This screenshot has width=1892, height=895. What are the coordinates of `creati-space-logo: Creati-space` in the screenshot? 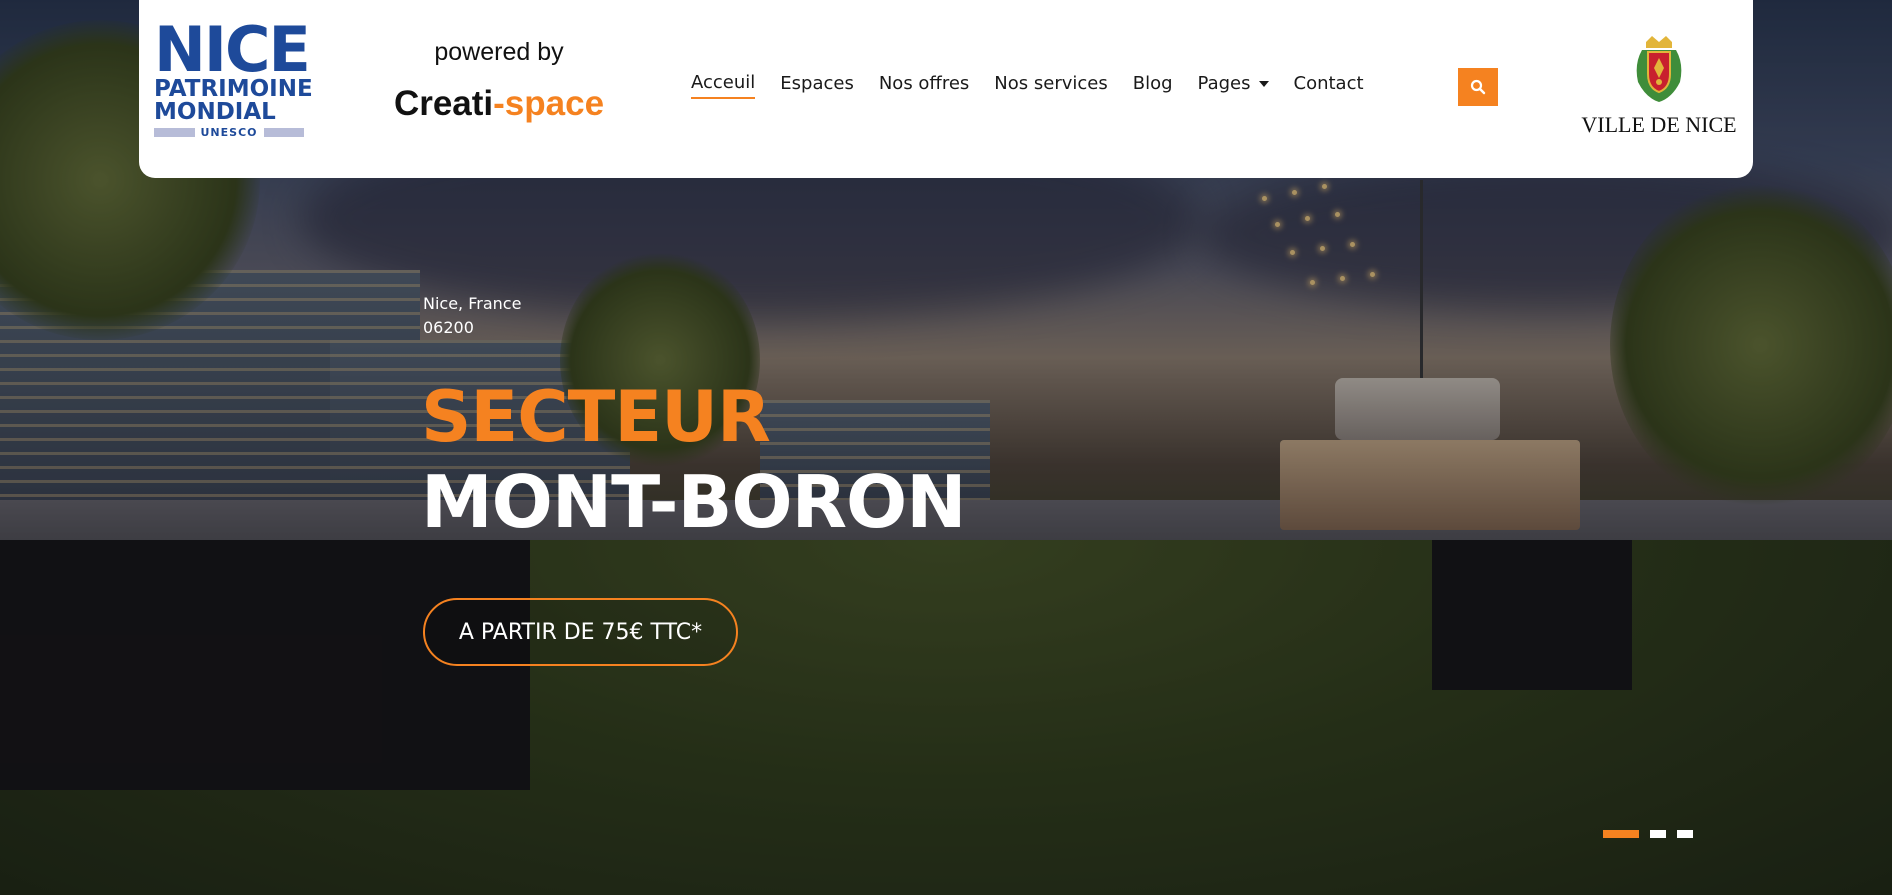 It's located at (499, 104).